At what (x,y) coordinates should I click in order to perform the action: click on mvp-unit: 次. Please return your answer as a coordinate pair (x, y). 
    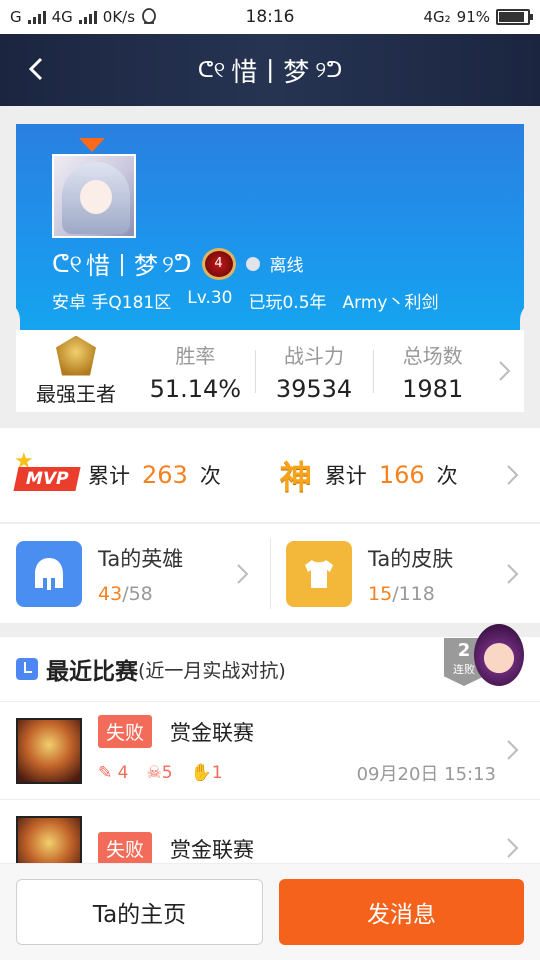
    Looking at the image, I should click on (210, 476).